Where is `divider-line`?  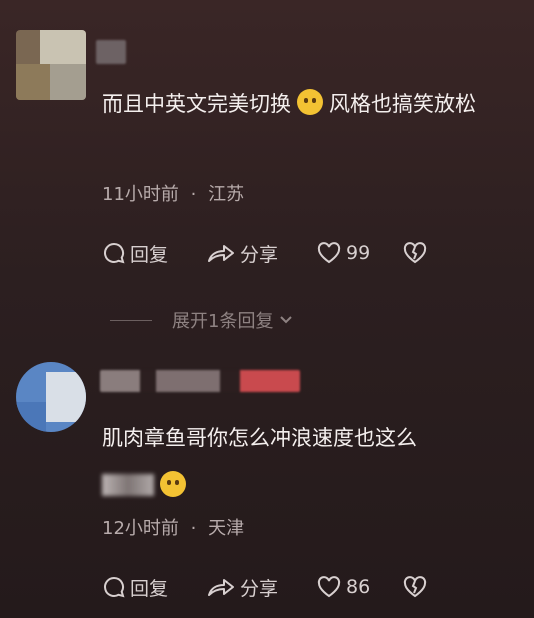
divider-line is located at coordinates (131, 320).